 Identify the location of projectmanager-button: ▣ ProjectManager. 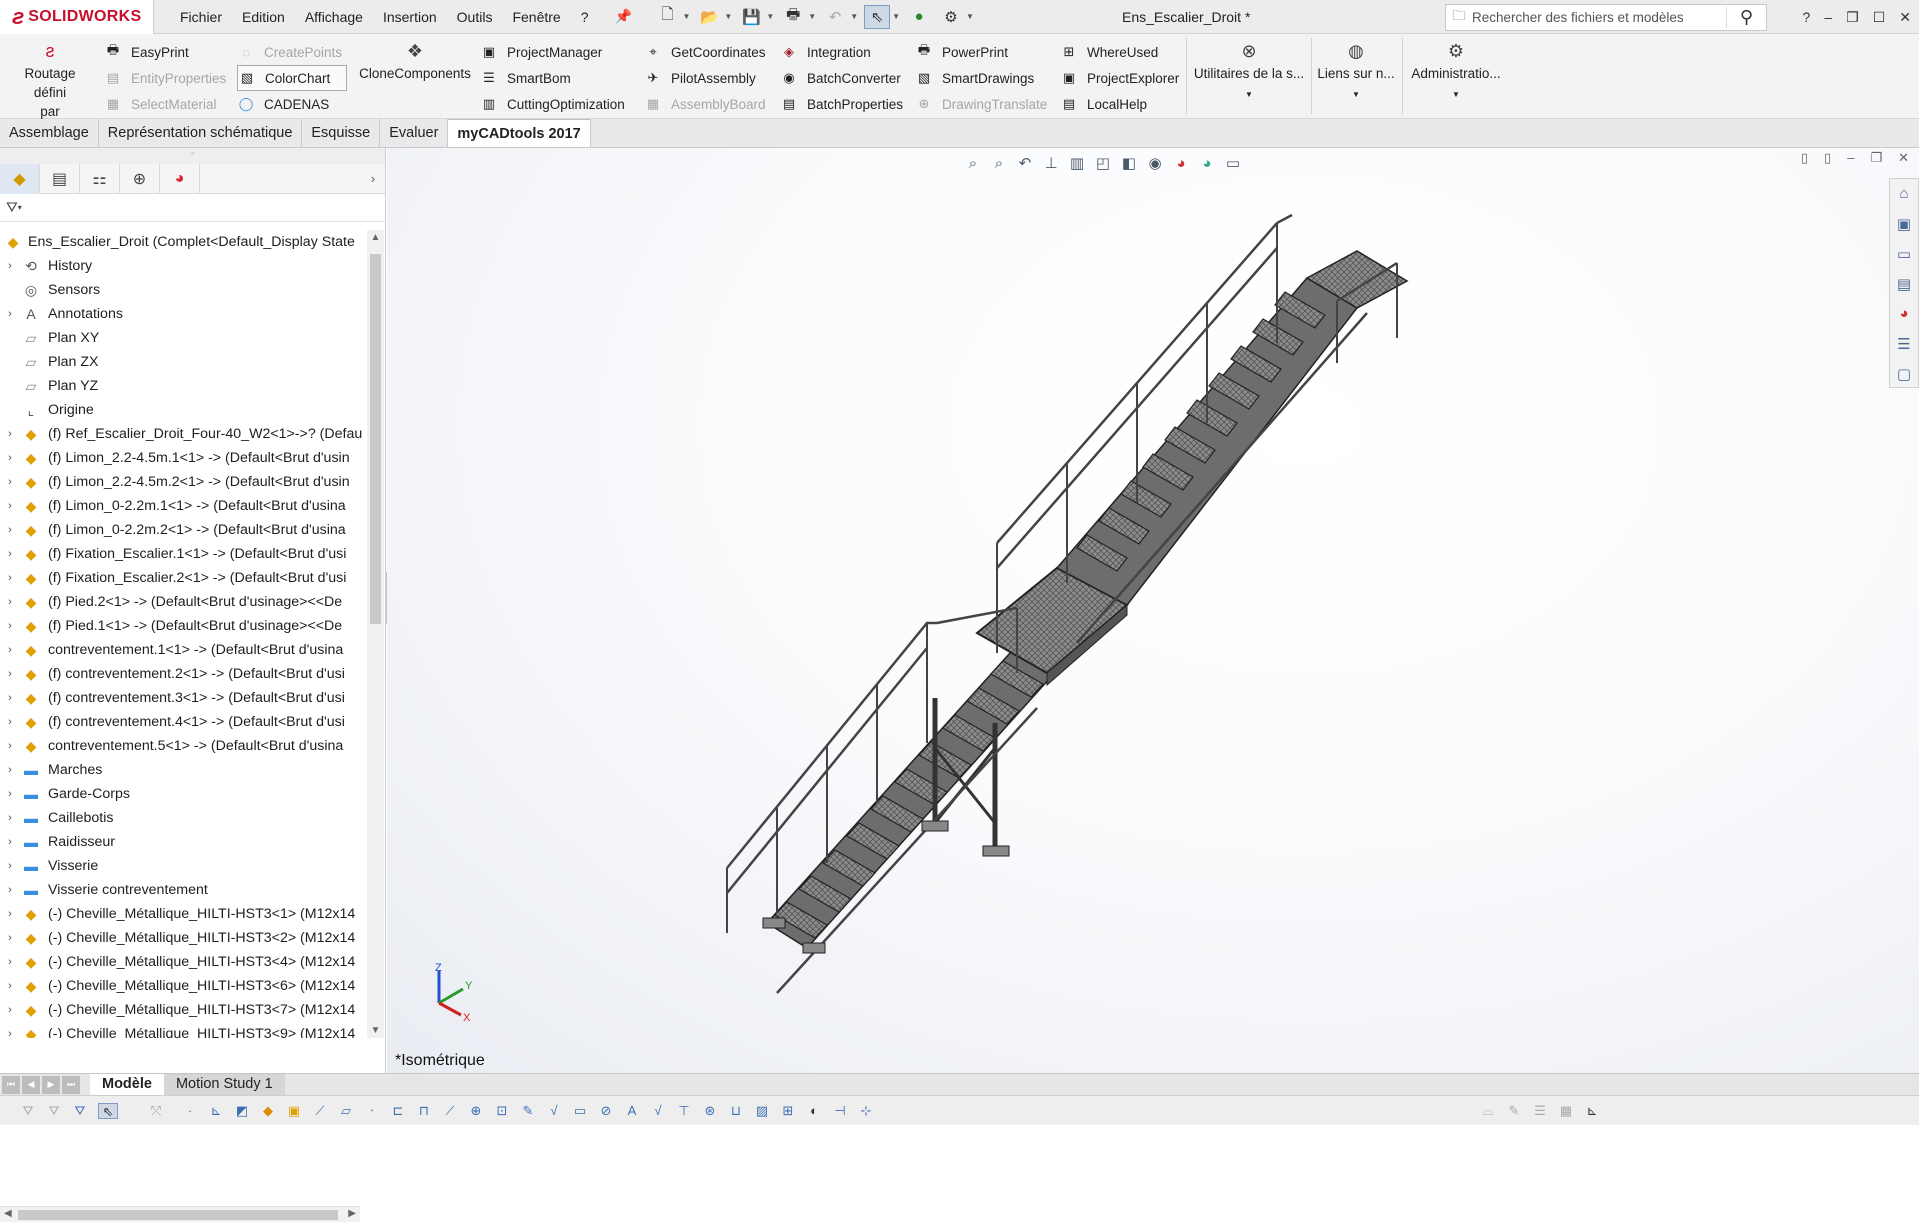
(552, 52).